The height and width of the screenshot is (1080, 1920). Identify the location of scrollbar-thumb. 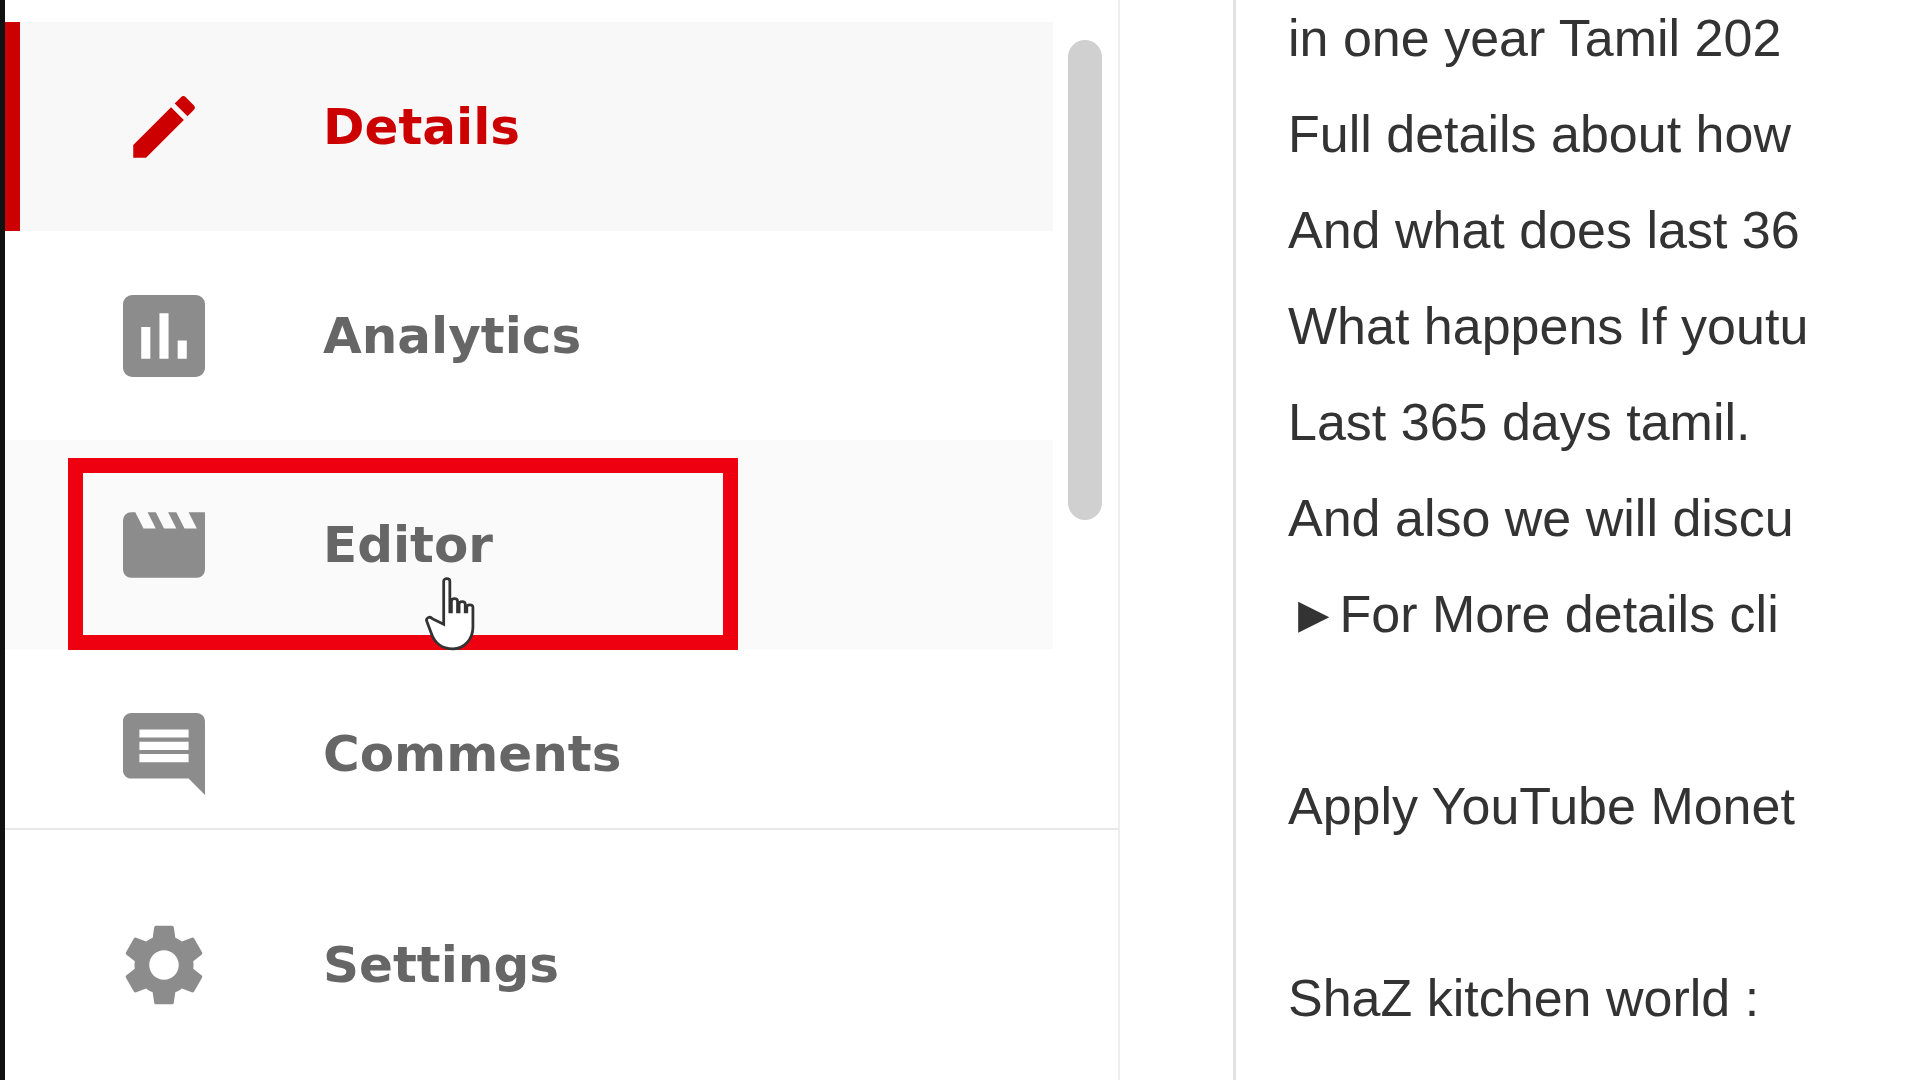
(1085, 280).